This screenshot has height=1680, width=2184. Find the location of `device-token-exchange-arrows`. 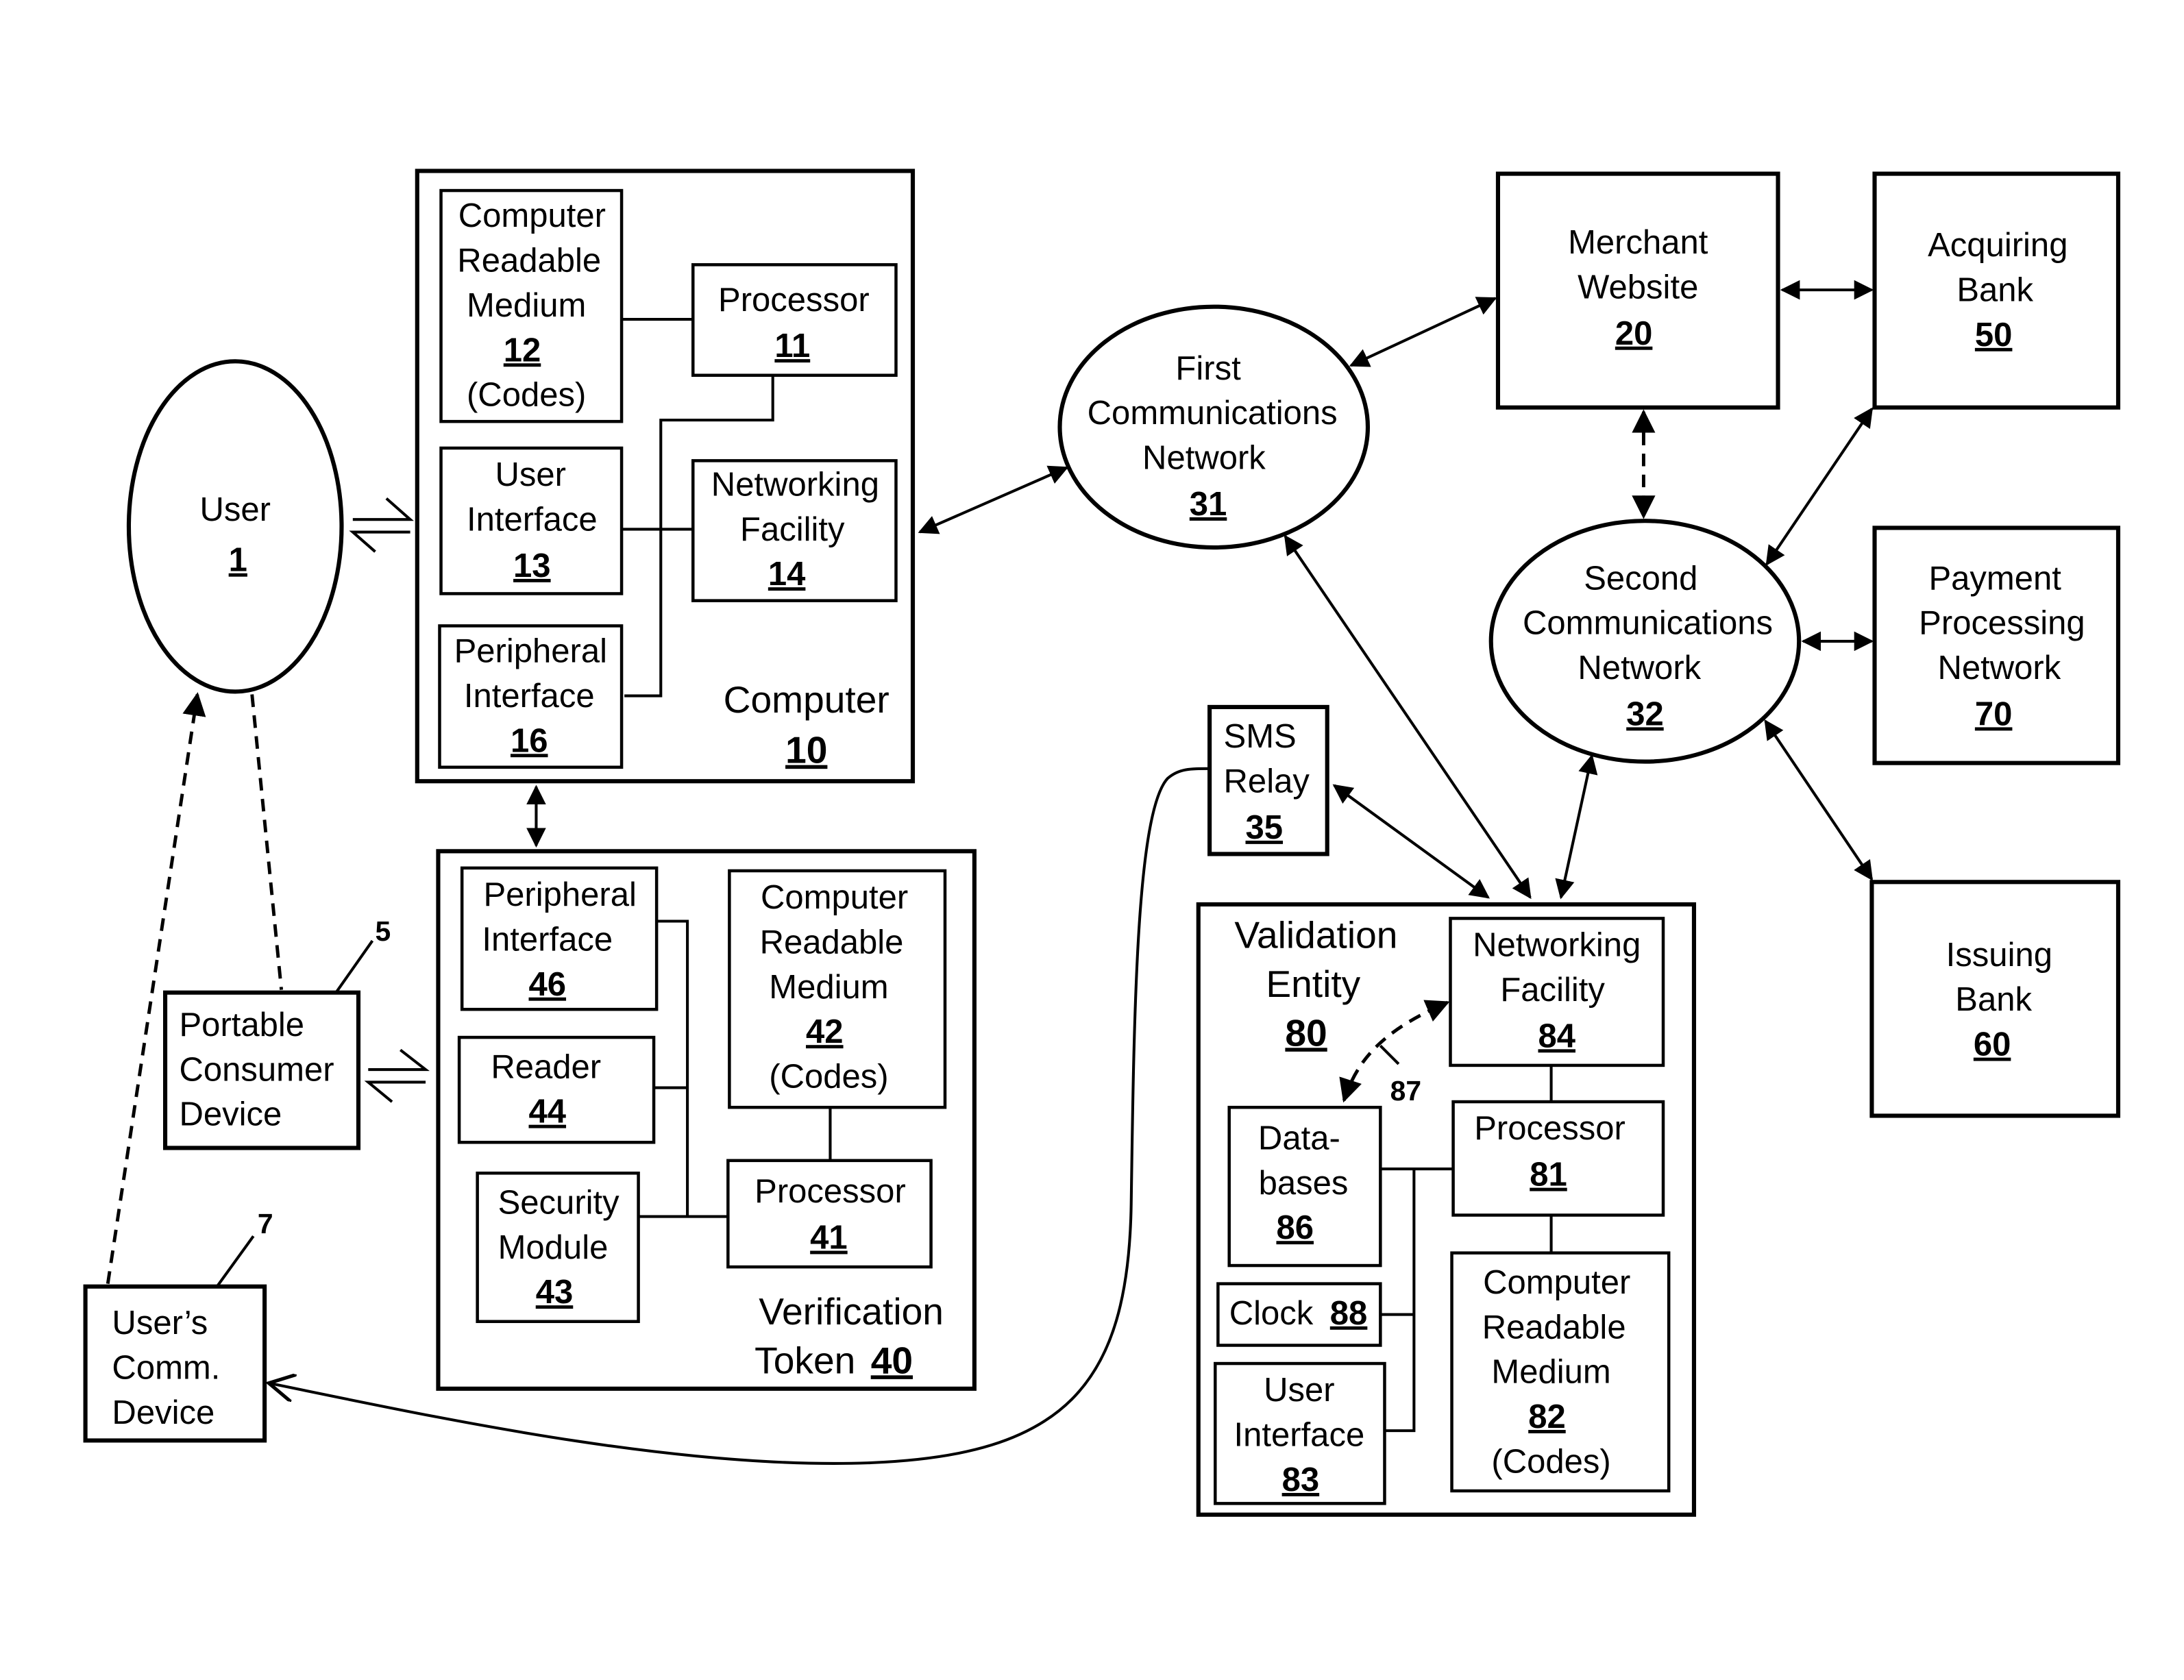

device-token-exchange-arrows is located at coordinates (397, 1075).